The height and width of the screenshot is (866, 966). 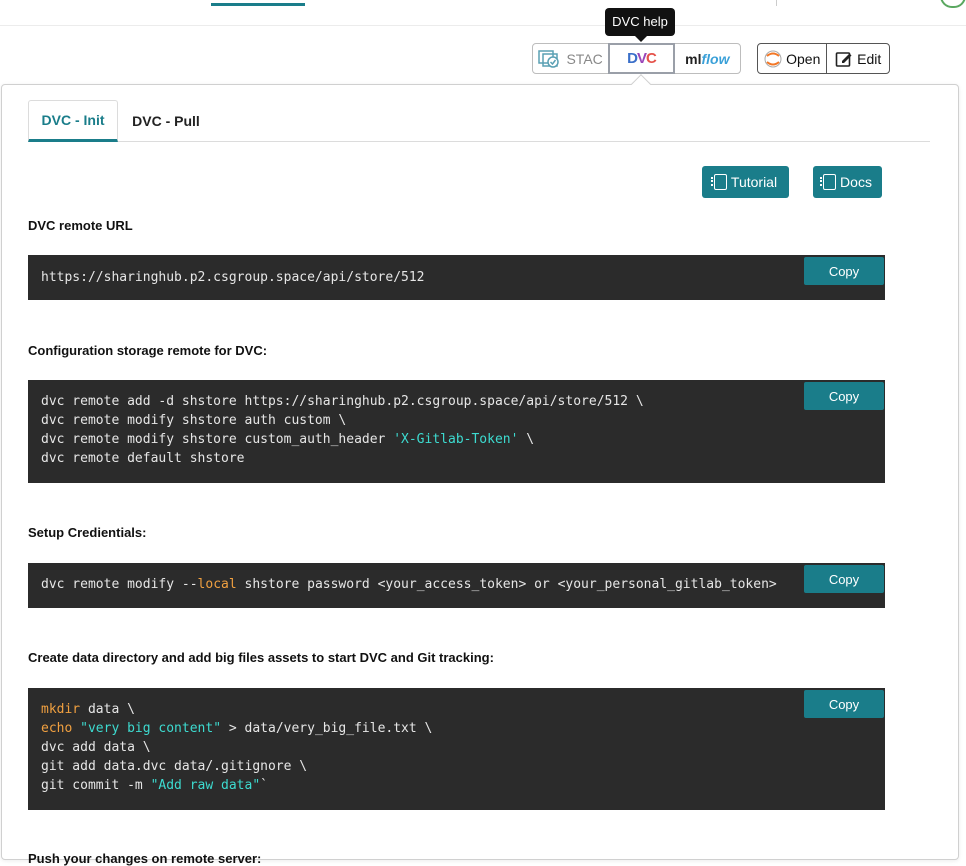 I want to click on open-label: Open, so click(x=803, y=58).